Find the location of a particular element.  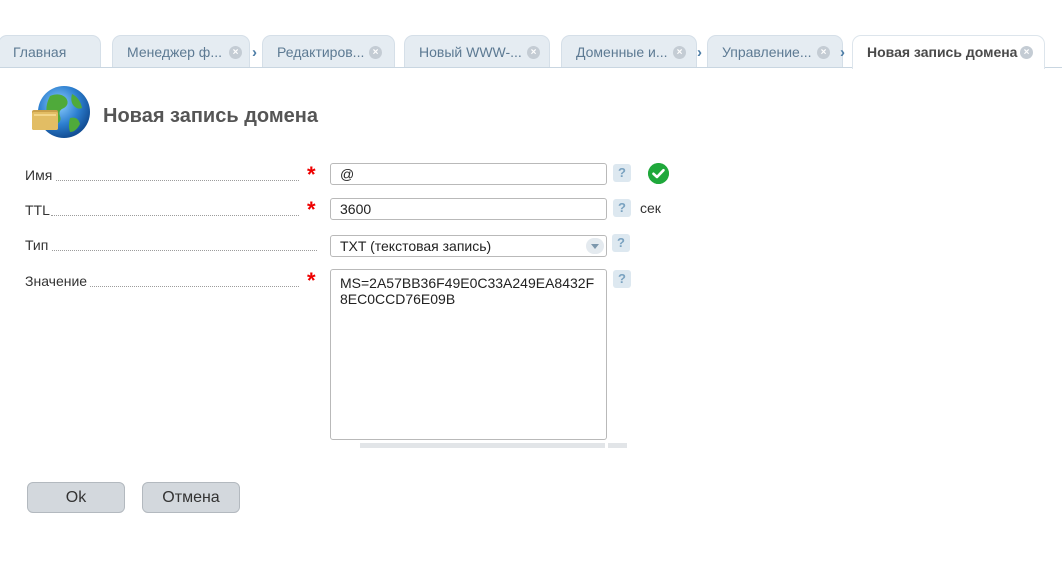

ttl-unit: сек is located at coordinates (650, 208).